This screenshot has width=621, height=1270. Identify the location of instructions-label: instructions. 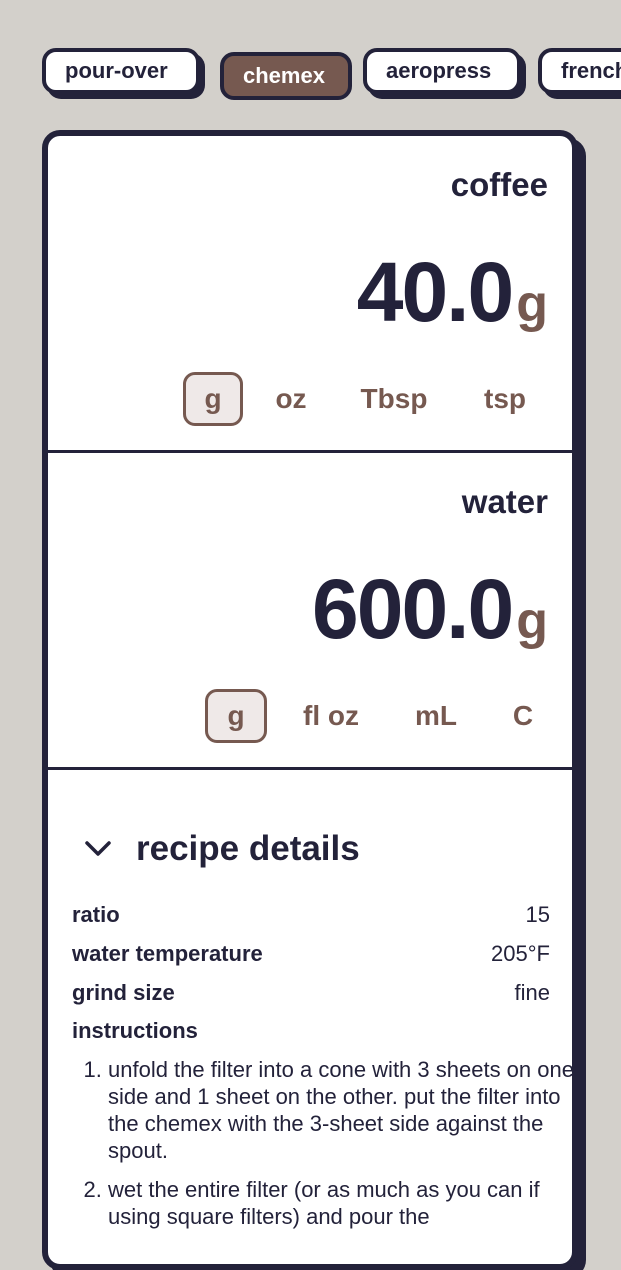
(135, 1030).